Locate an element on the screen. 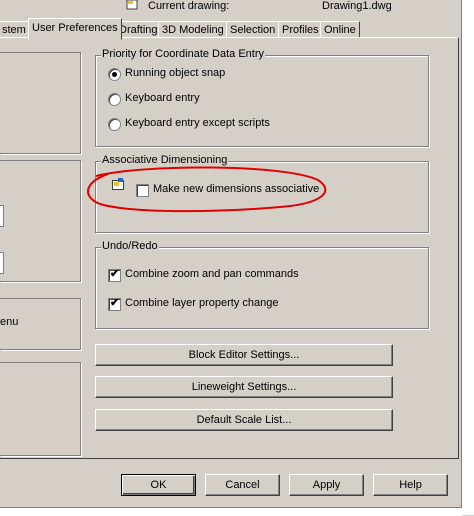 This screenshot has height=516, width=474. left-group-bottom is located at coordinates (40, 409).